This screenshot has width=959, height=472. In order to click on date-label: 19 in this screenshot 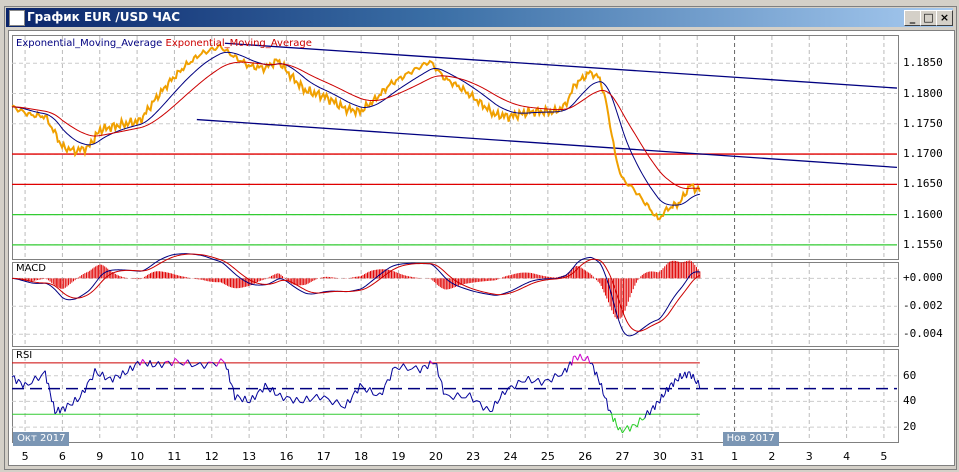, I will do `click(398, 456)`.